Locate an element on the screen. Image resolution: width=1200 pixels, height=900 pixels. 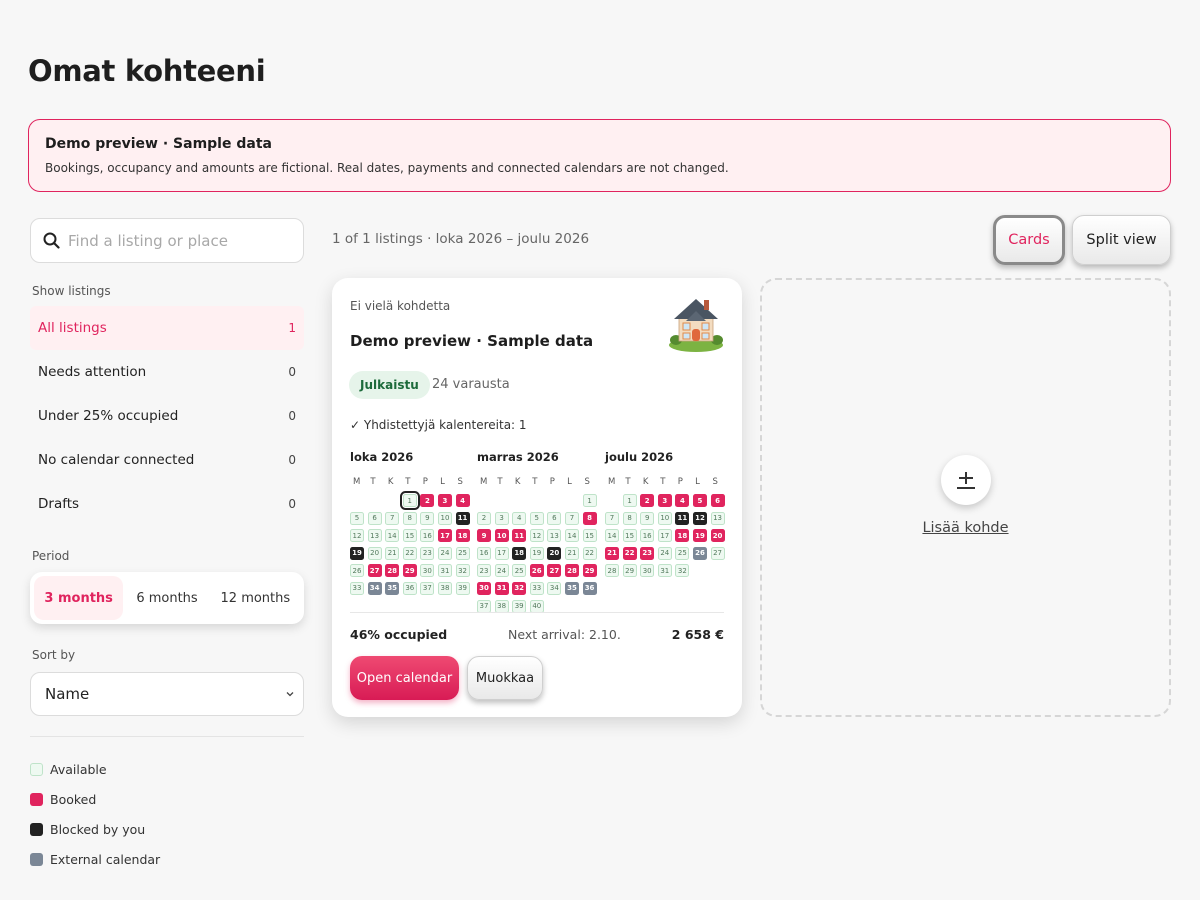
day-external: 34 is located at coordinates (374, 588).